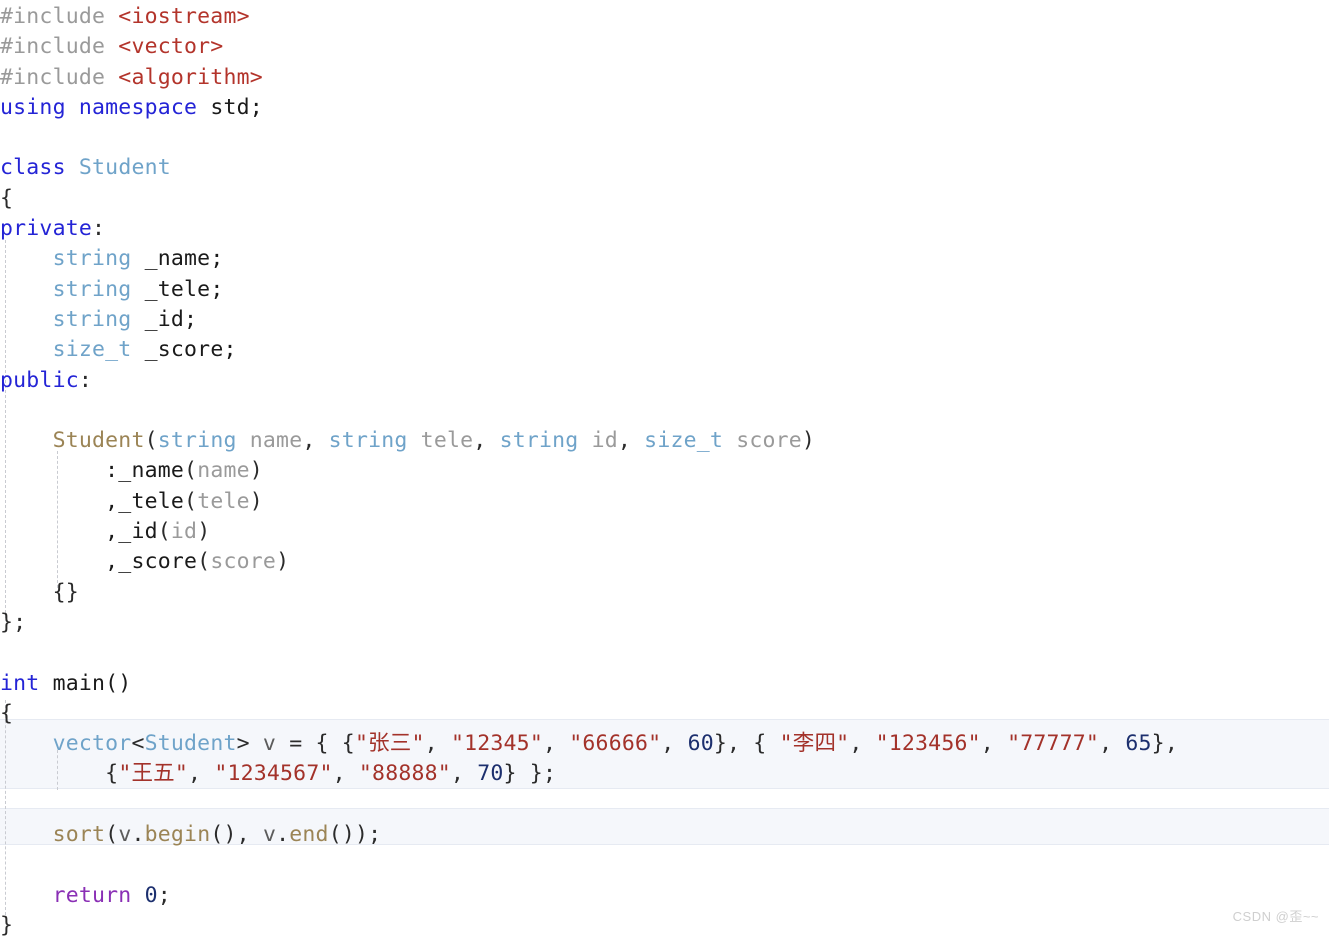 This screenshot has height=941, width=1329. Describe the element at coordinates (230, 107) in the screenshot. I see `namespace-std: std;` at that location.